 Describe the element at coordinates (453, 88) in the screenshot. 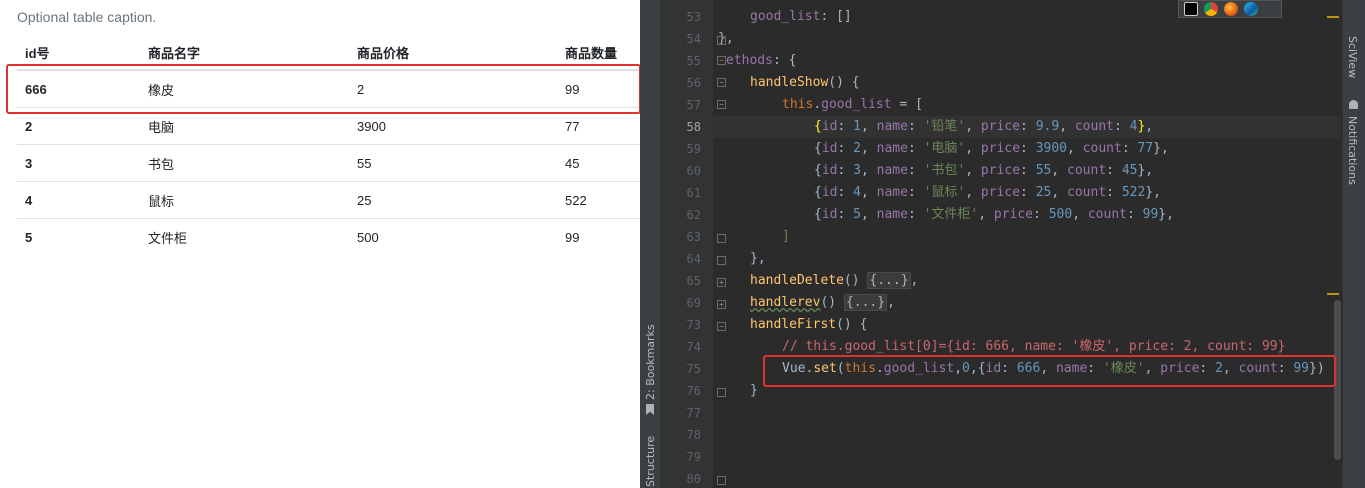

I see `cell-price: 2` at that location.